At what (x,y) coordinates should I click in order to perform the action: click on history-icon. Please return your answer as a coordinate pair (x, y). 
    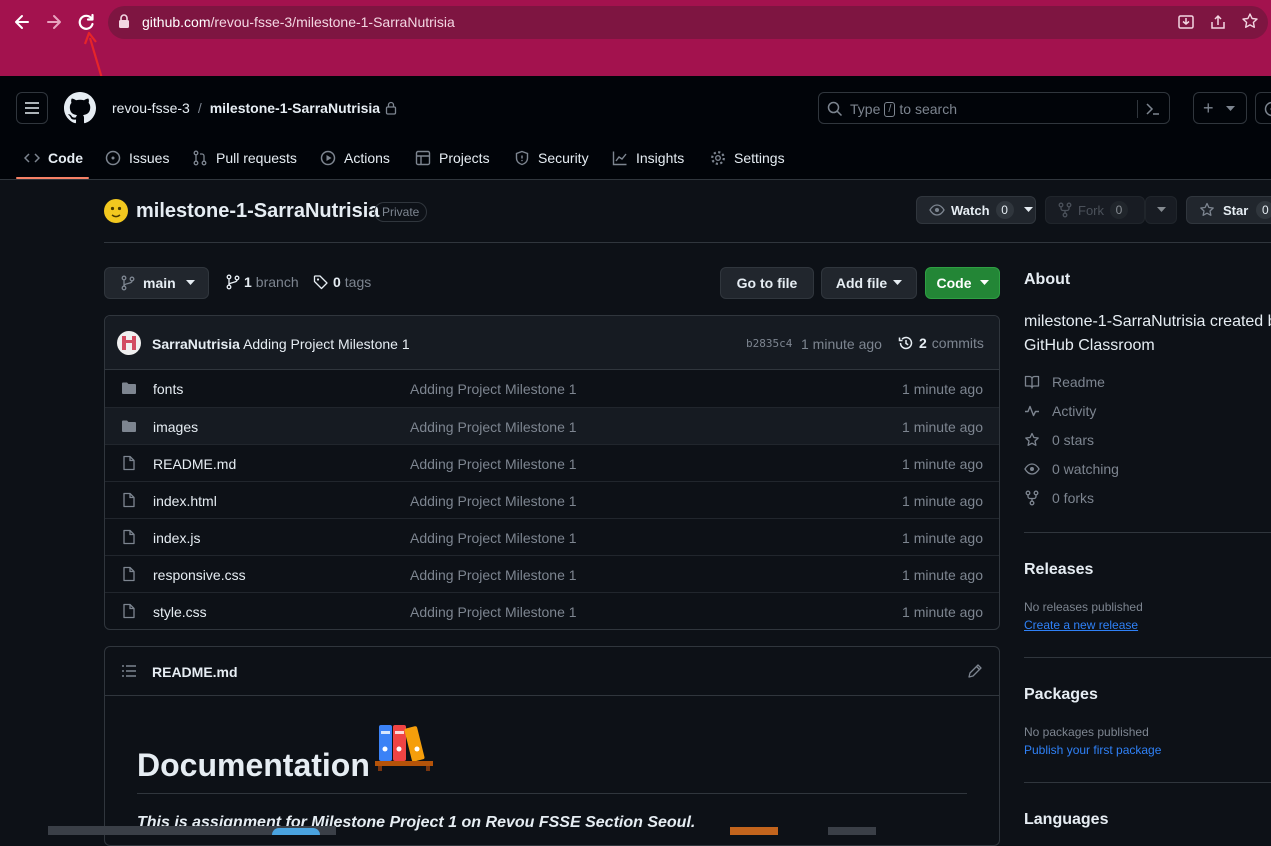
    Looking at the image, I should click on (906, 343).